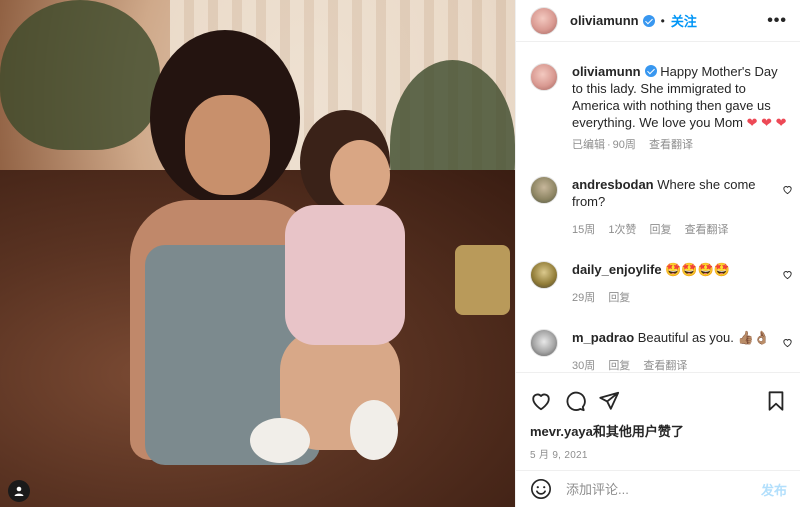 The width and height of the screenshot is (800, 507). I want to click on add-comment-bar: 发布, so click(658, 488).